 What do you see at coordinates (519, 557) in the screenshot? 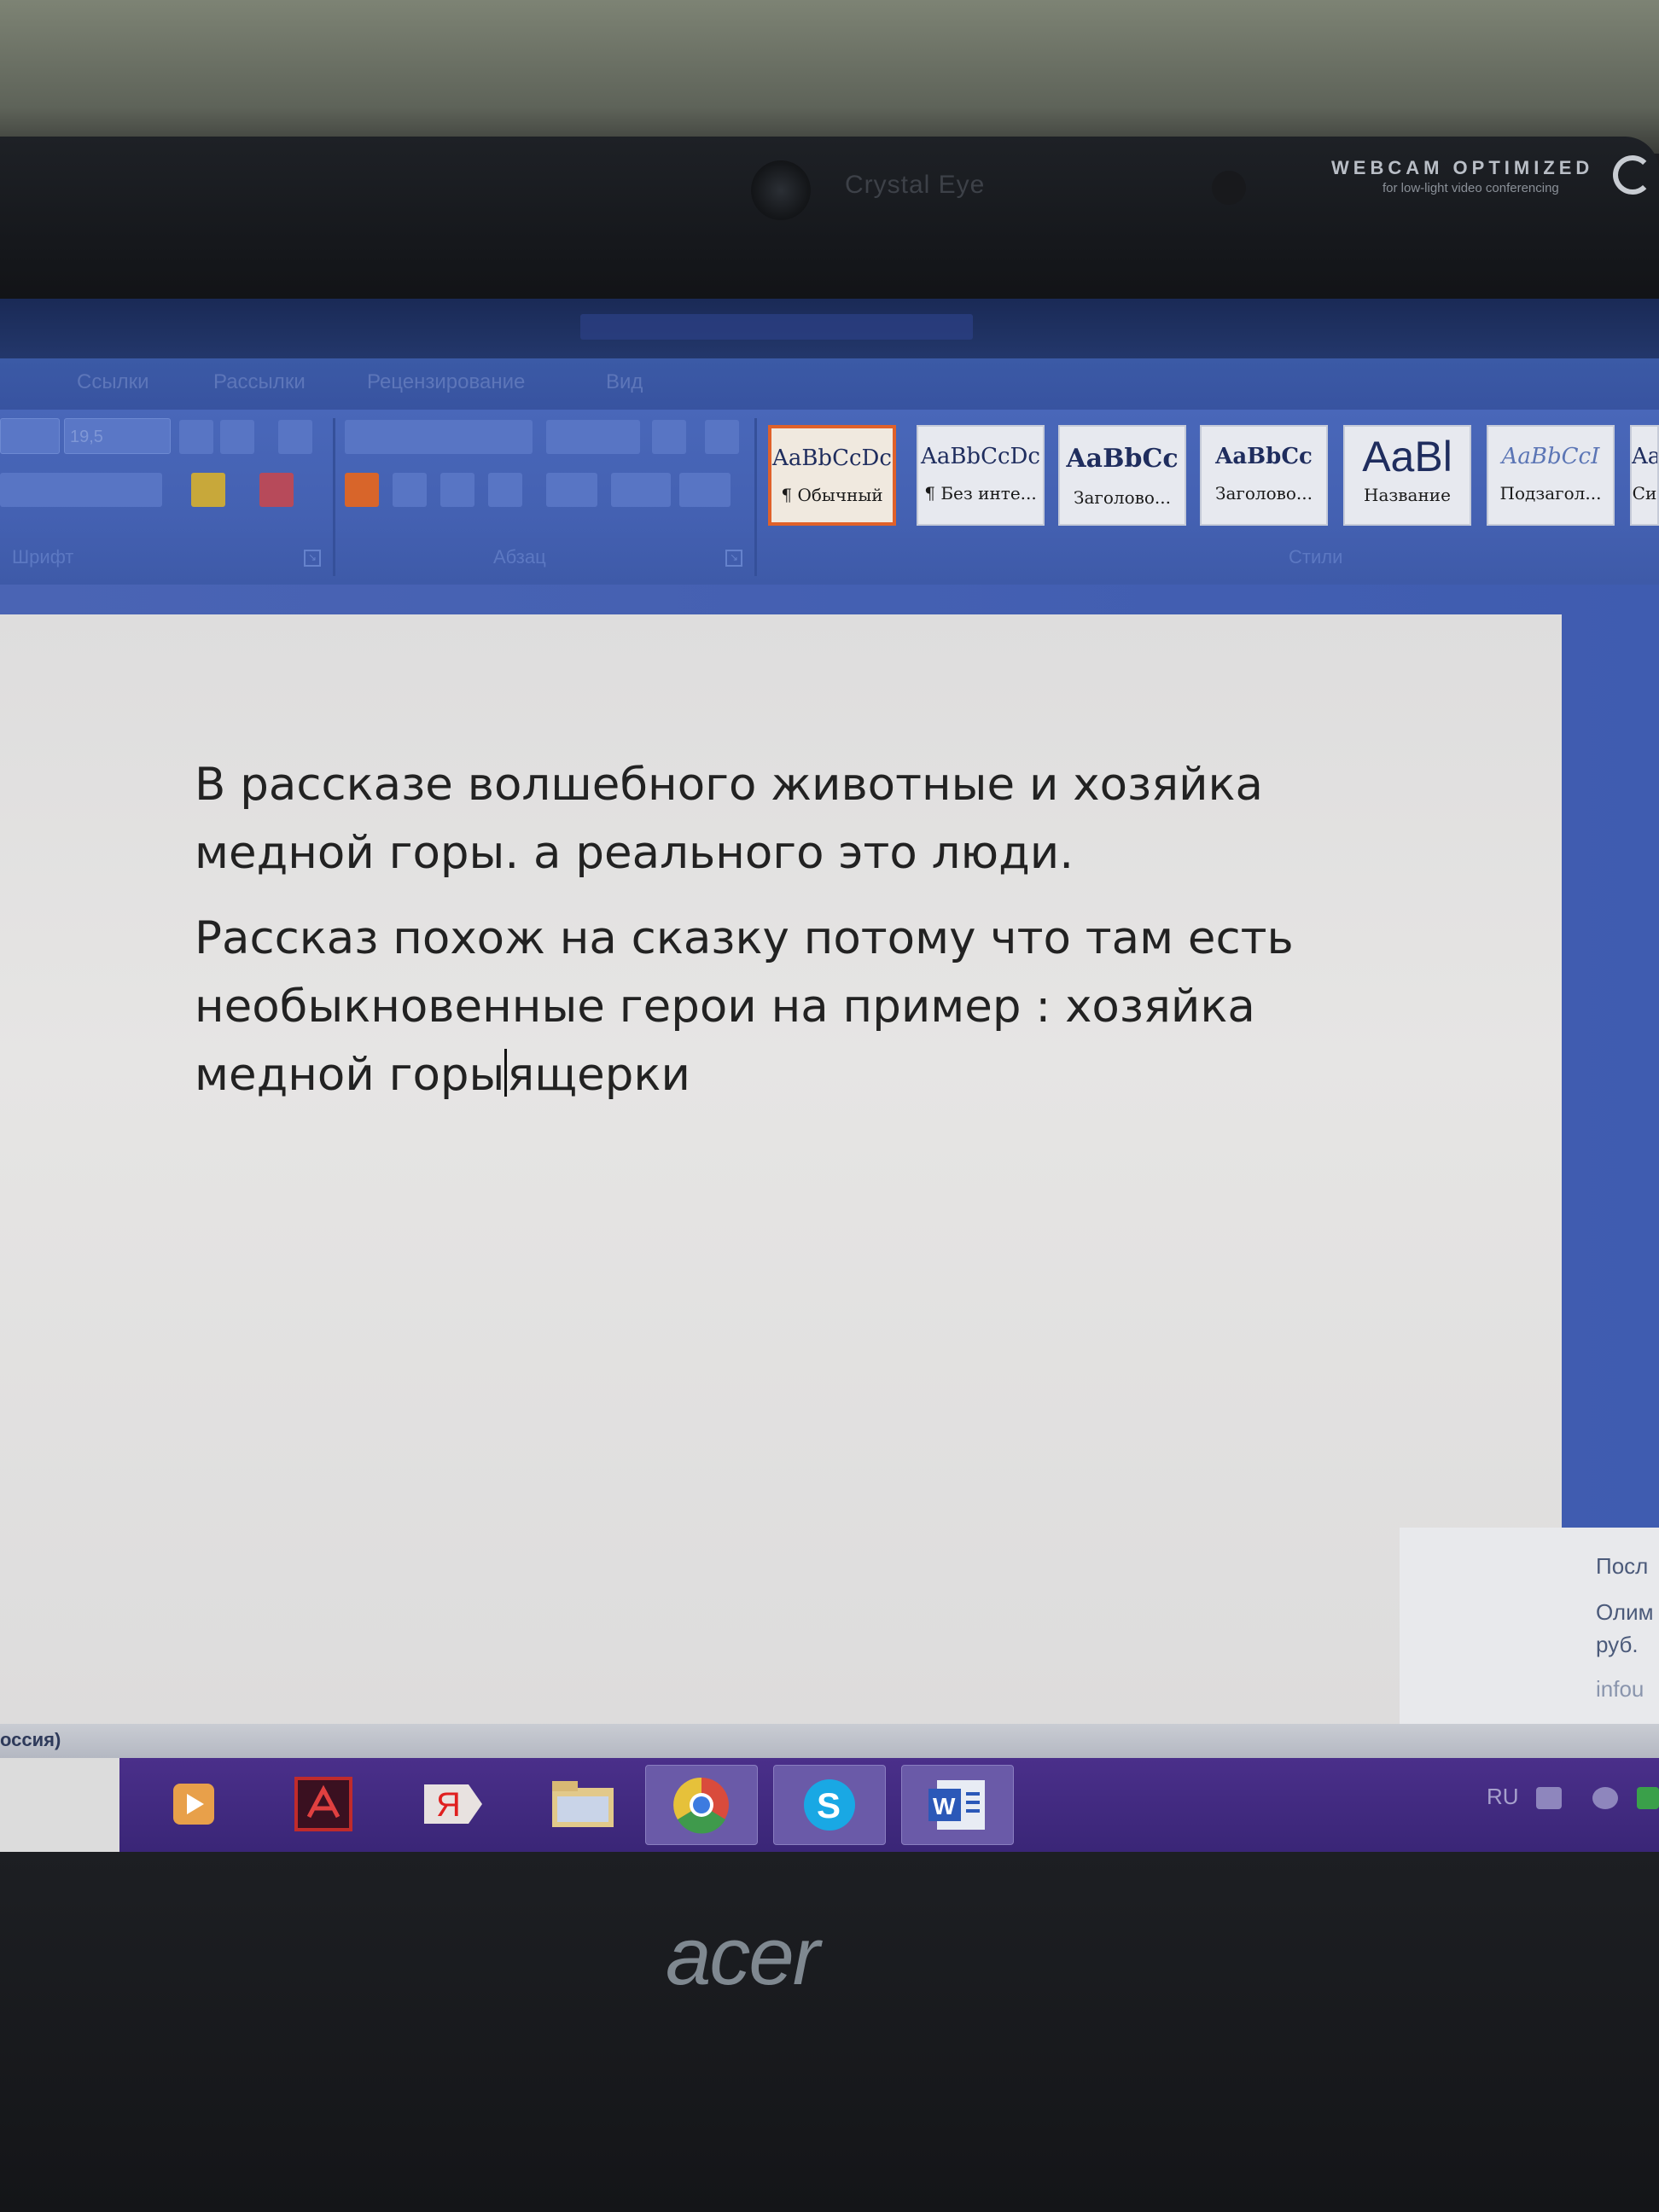
I see `paragraph-group-label: Абзац` at bounding box center [519, 557].